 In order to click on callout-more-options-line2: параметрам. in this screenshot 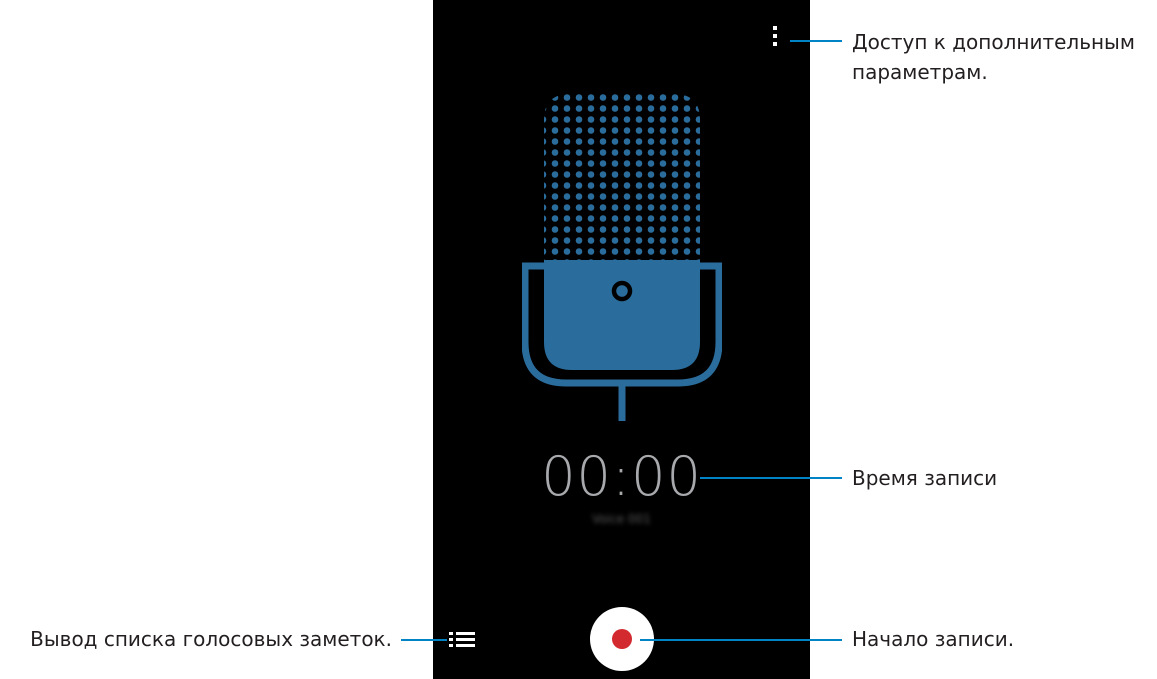, I will do `click(920, 72)`.